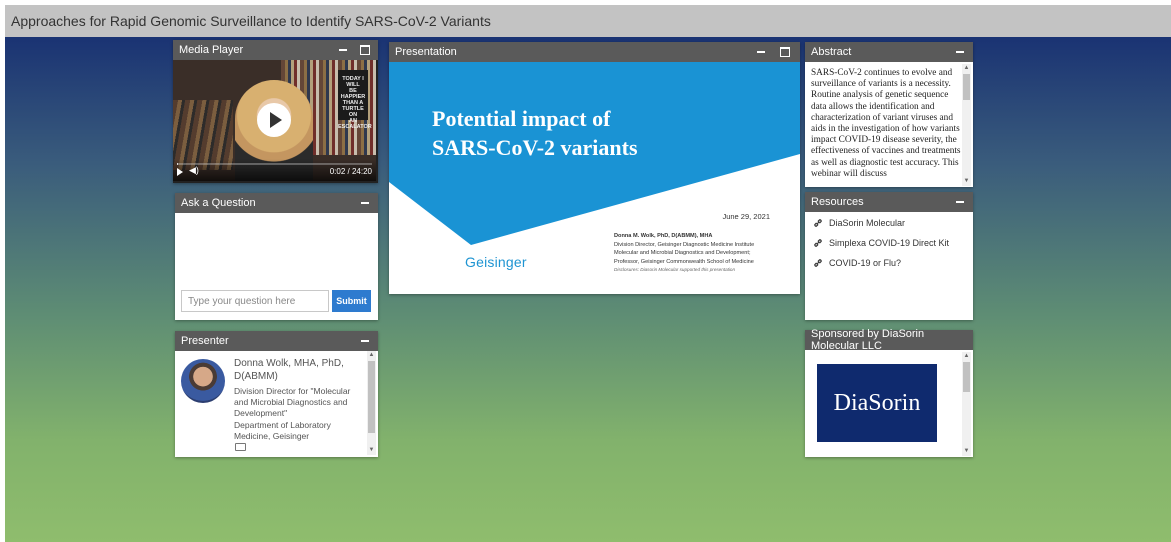  Describe the element at coordinates (350, 171) in the screenshot. I see `video-time: 0:02 / 24:20` at that location.